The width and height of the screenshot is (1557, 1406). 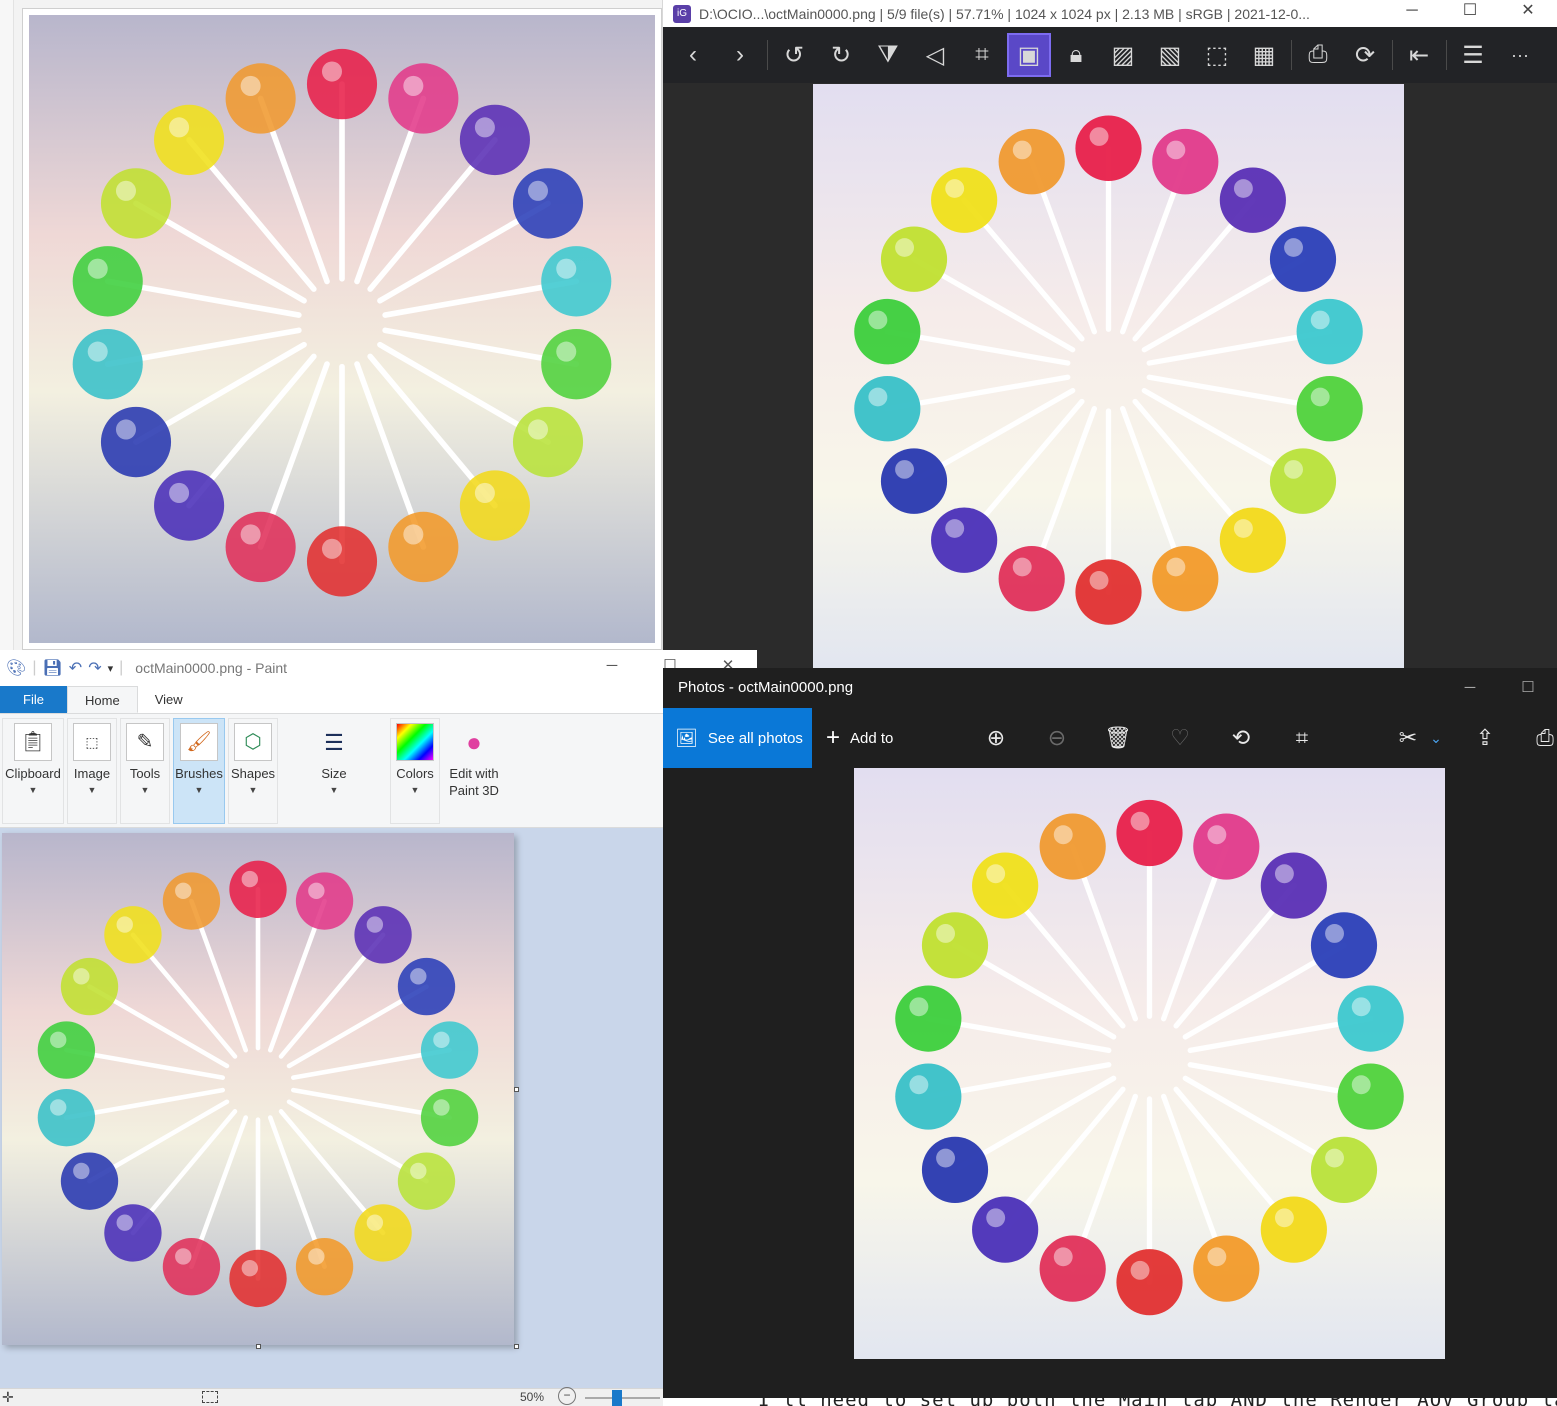 I want to click on zoom-slider-thumb, so click(x=617, y=1398).